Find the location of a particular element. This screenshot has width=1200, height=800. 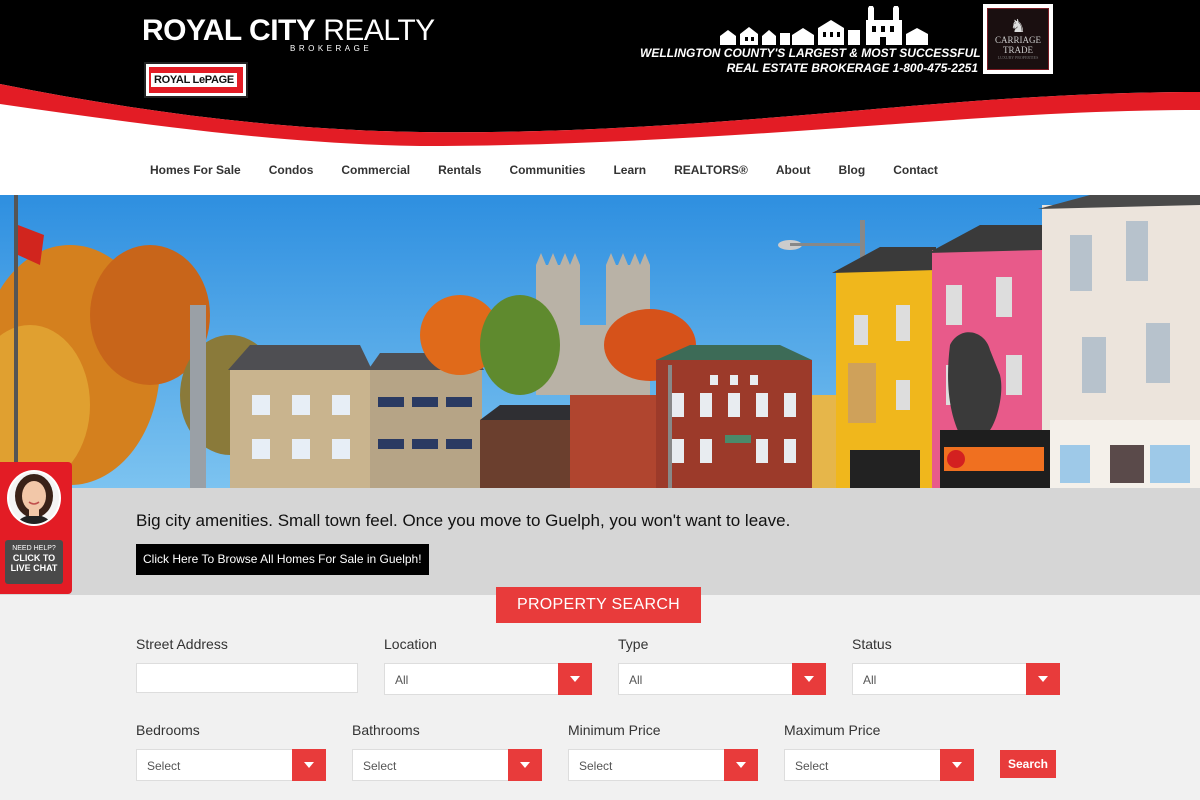

agent-avatar is located at coordinates (34, 498).